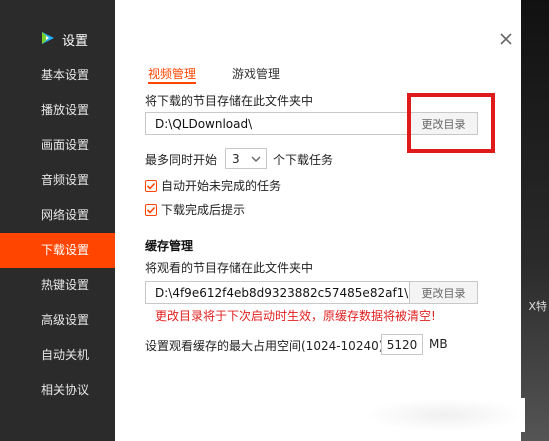 Image resolution: width=549 pixels, height=441 pixels. I want to click on max-download-select: 3, so click(246, 158).